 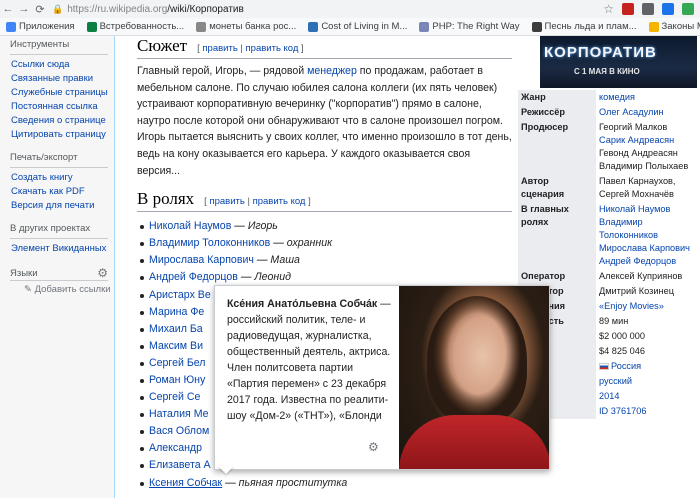 I want to click on cast-heading: В ролях [ править | править код ], so click(x=324, y=201).